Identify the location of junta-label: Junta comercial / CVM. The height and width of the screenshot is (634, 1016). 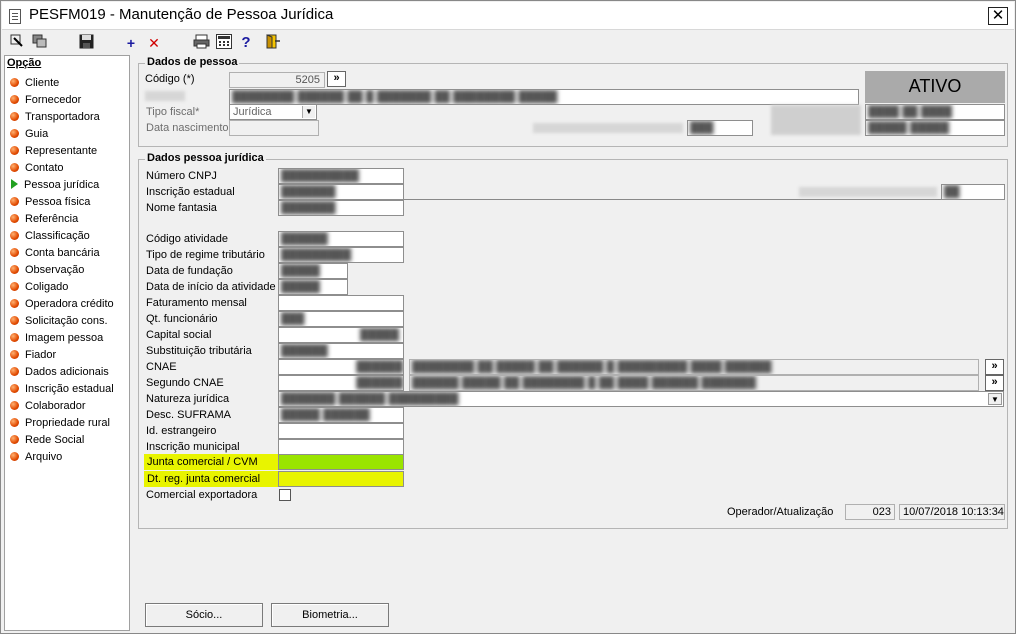
(202, 462).